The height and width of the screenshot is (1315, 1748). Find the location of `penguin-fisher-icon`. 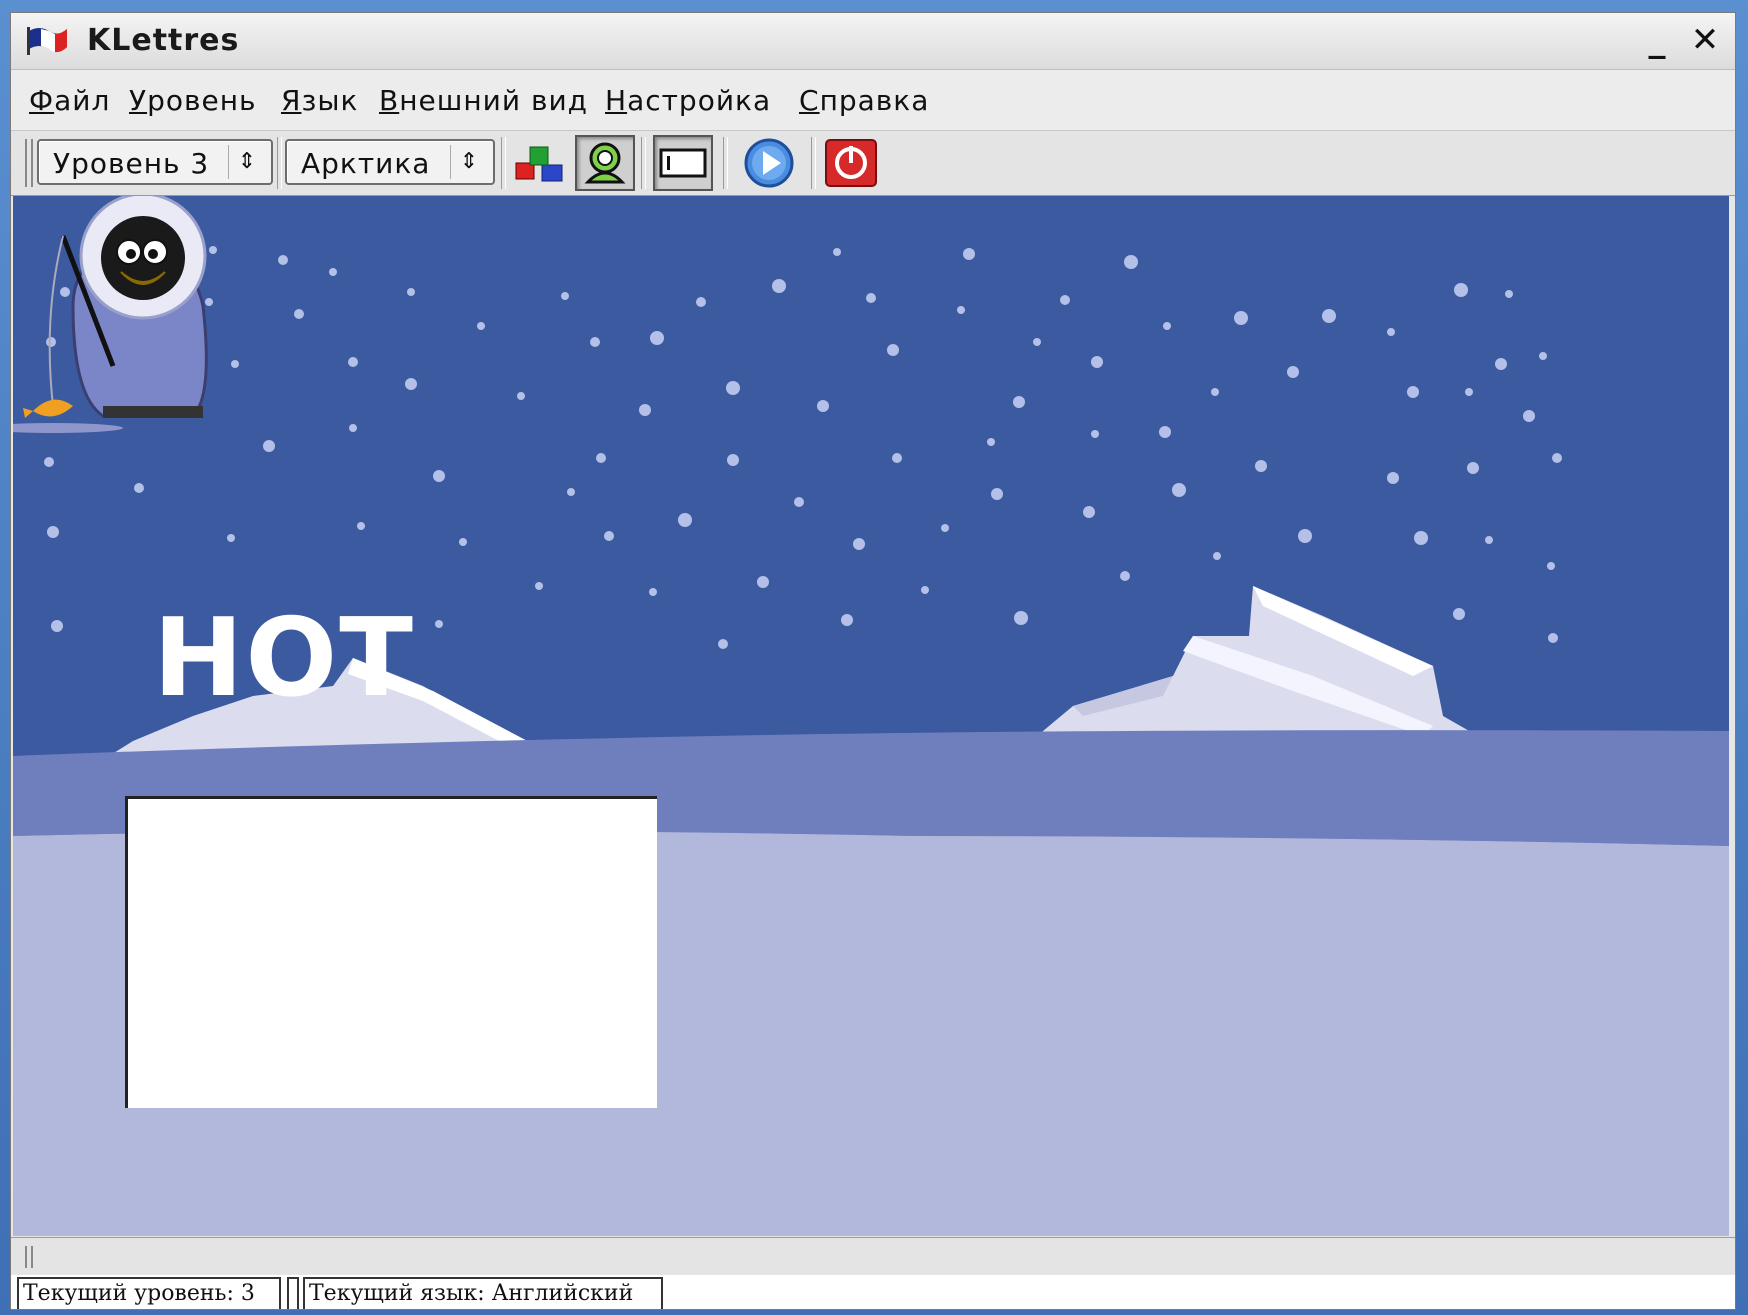

penguin-fisher-icon is located at coordinates (110, 314).